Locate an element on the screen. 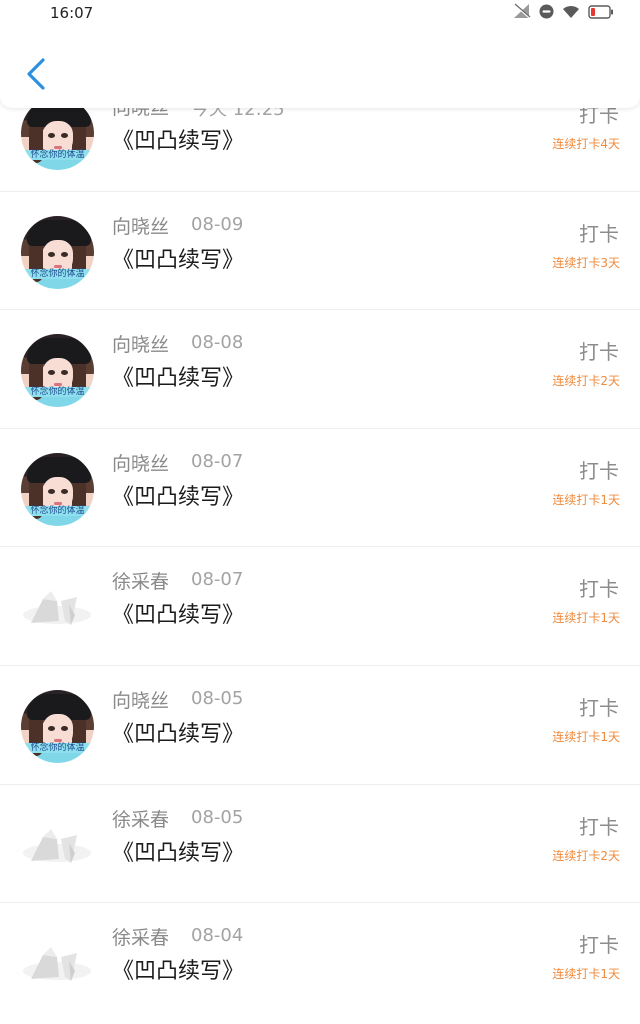  status-icons is located at coordinates (563, 13).